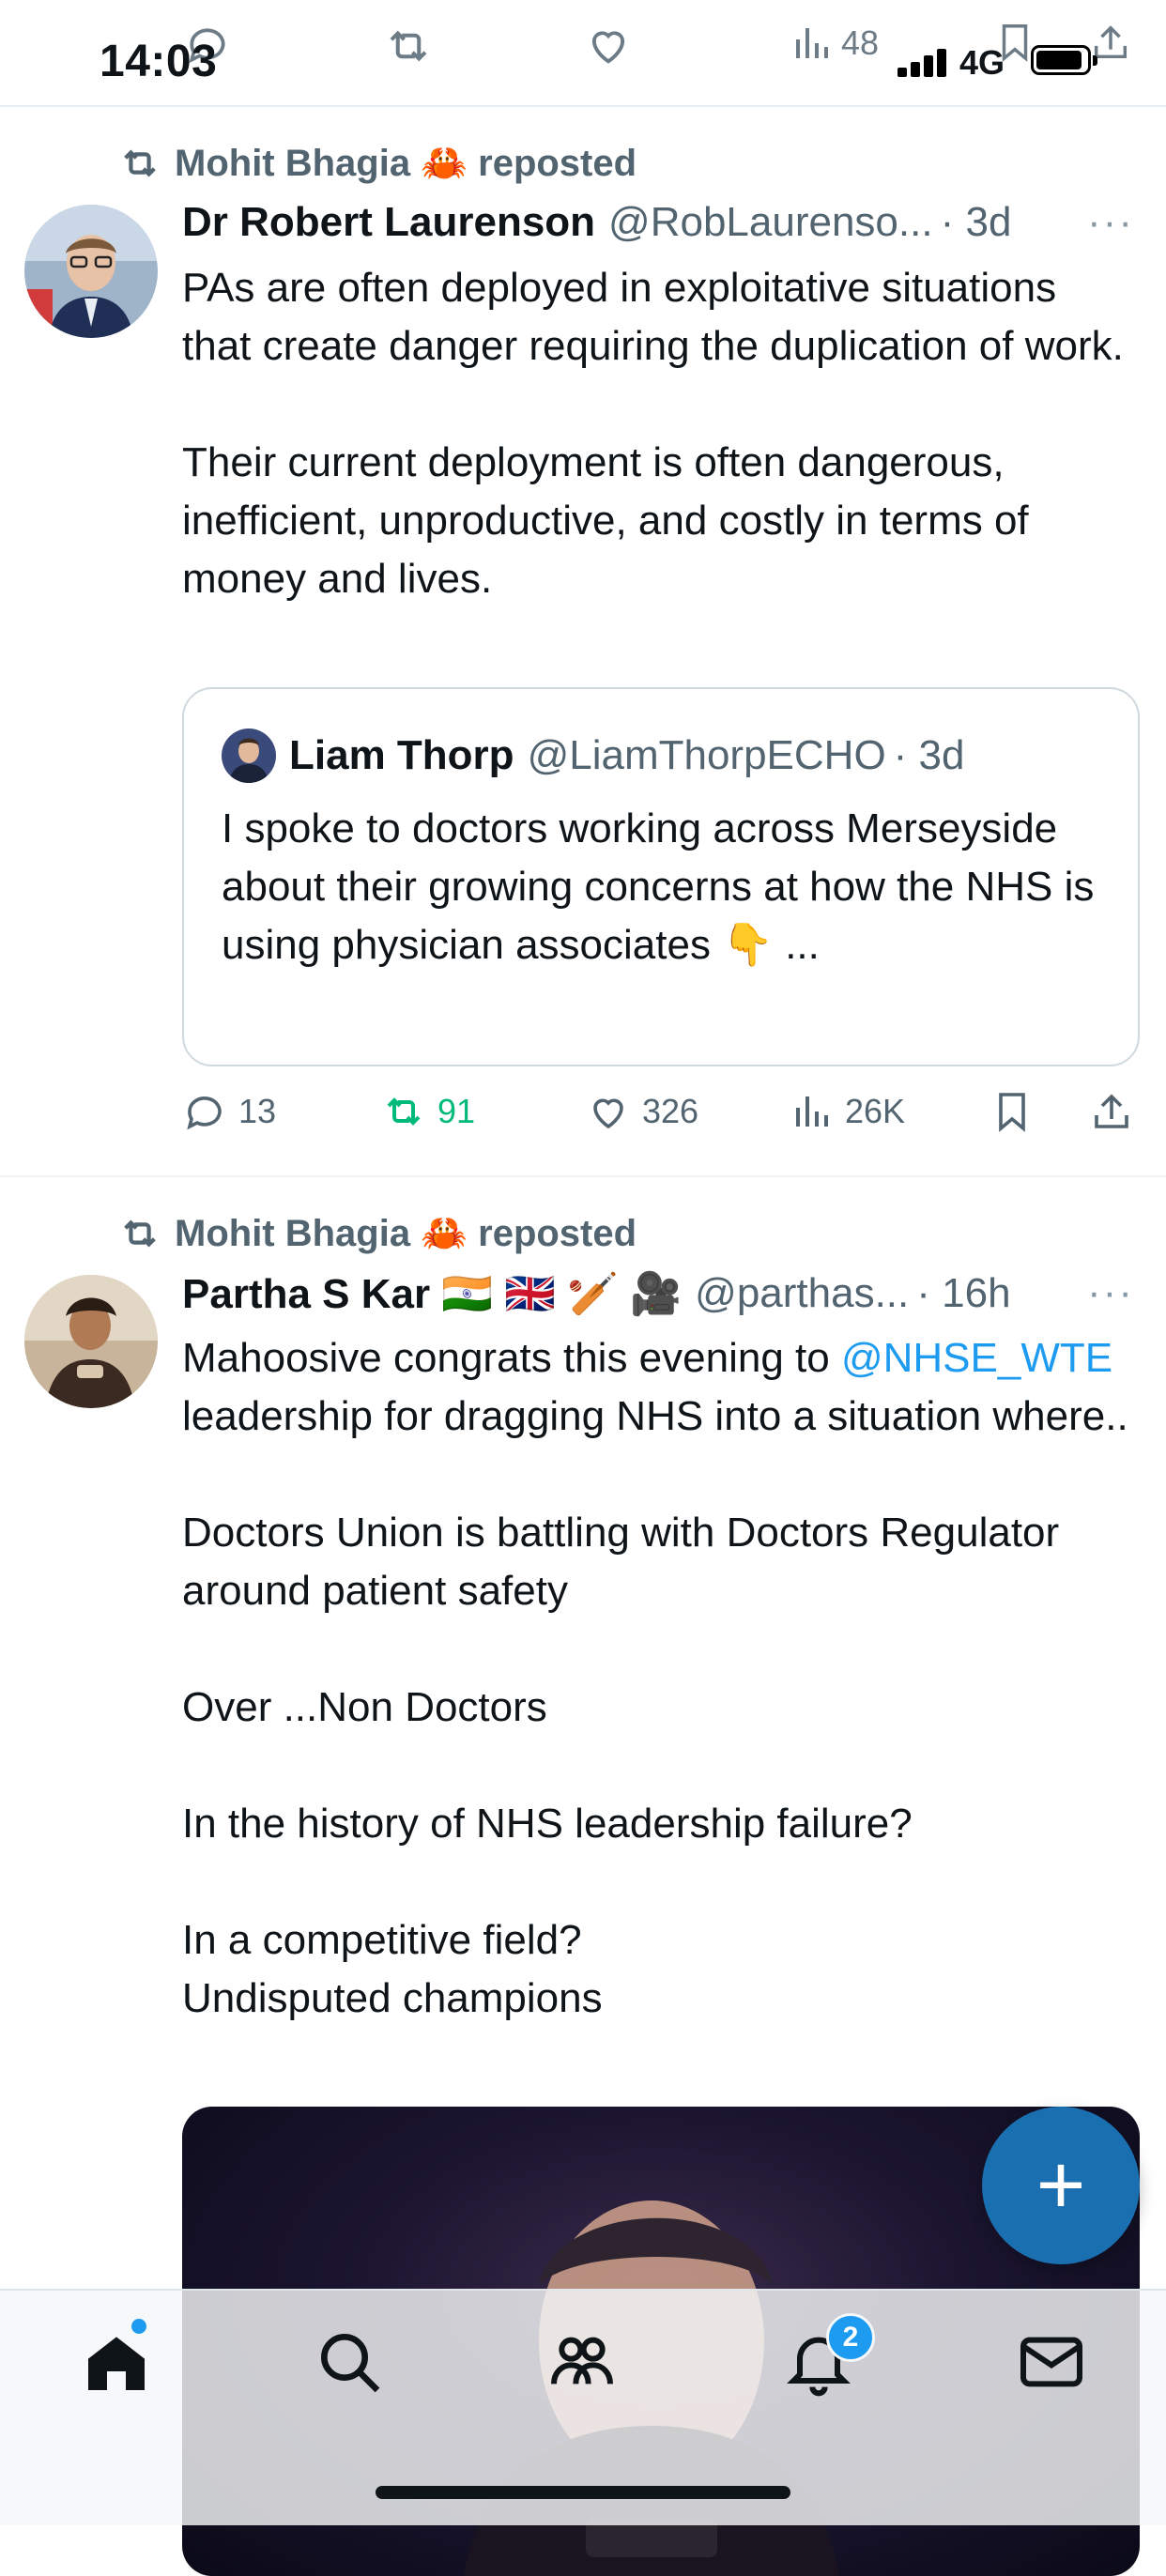 This screenshot has width=1166, height=2576. What do you see at coordinates (382, 1940) in the screenshot?
I see `tweet-paragraph: In a competitive field?` at bounding box center [382, 1940].